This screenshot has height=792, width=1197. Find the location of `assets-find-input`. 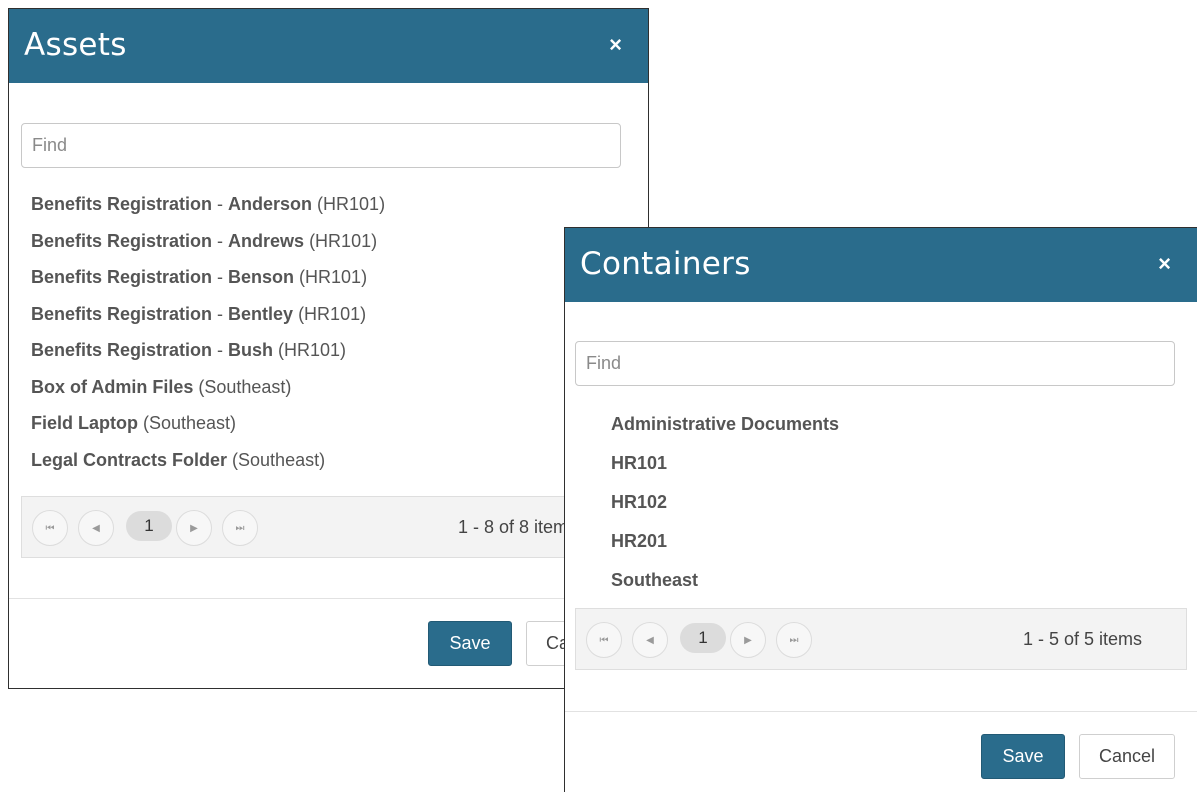

assets-find-input is located at coordinates (321, 145).